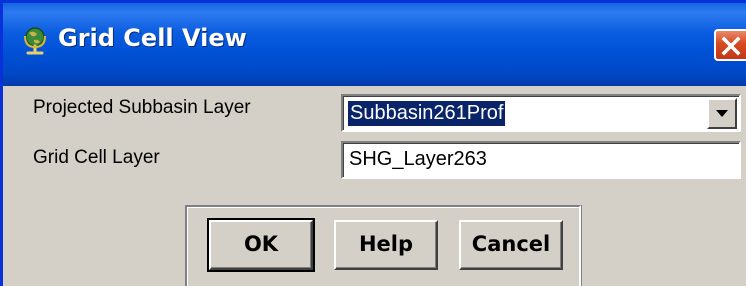 Image resolution: width=746 pixels, height=286 pixels. I want to click on subbasin-layer-label: Projected Subbasin Layer, so click(142, 107).